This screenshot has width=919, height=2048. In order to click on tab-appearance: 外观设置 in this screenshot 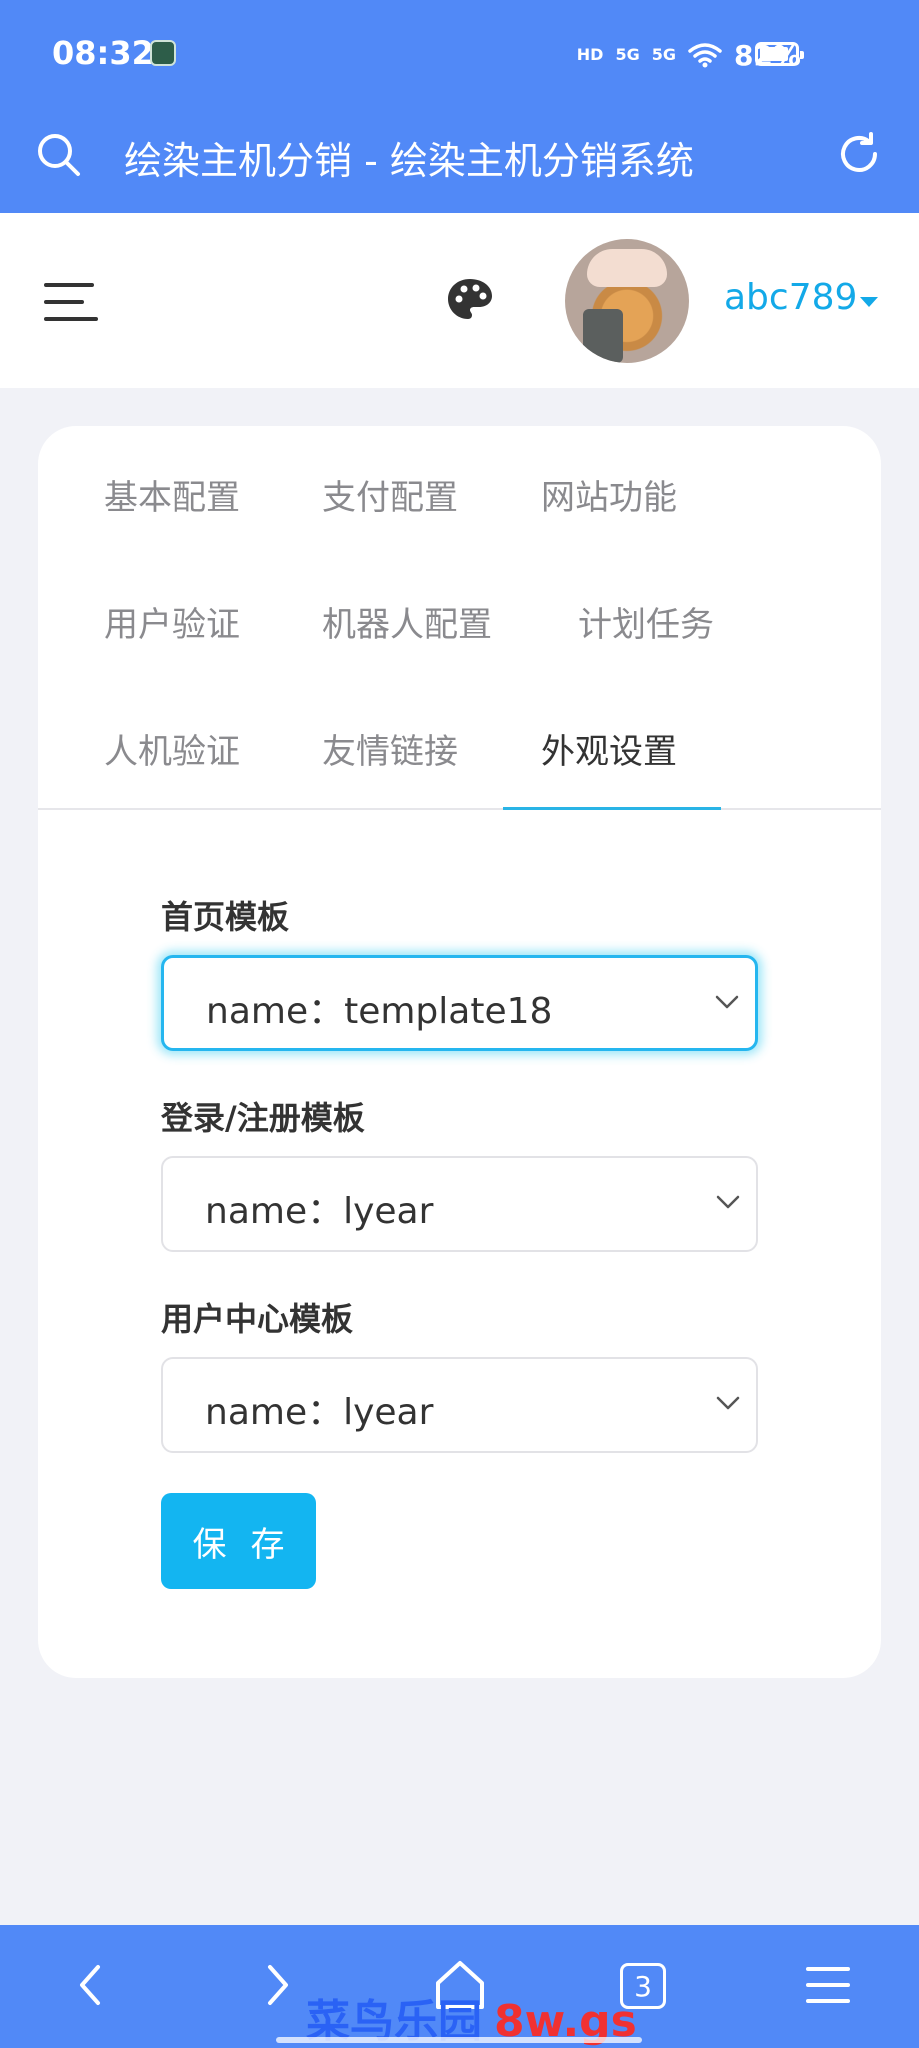, I will do `click(609, 748)`.